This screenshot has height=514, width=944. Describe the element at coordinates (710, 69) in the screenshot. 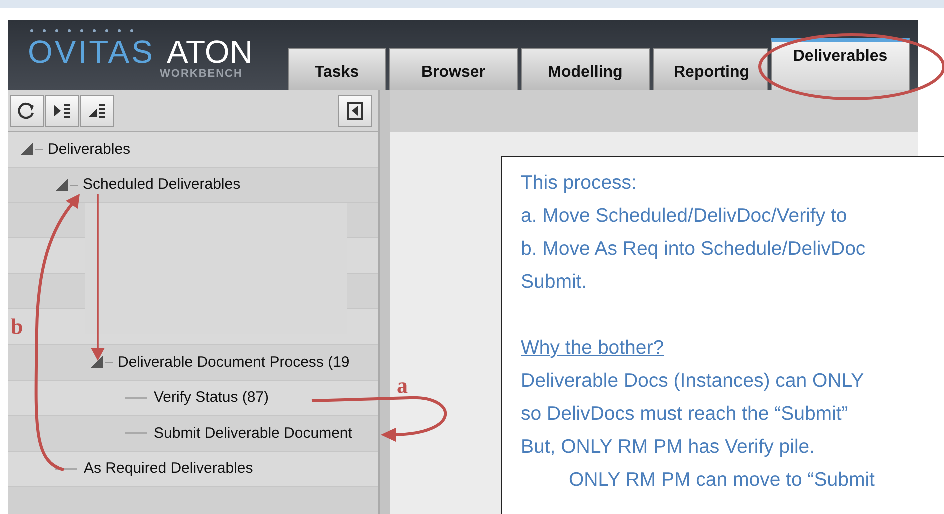

I see `nav-tab: Reporting` at that location.